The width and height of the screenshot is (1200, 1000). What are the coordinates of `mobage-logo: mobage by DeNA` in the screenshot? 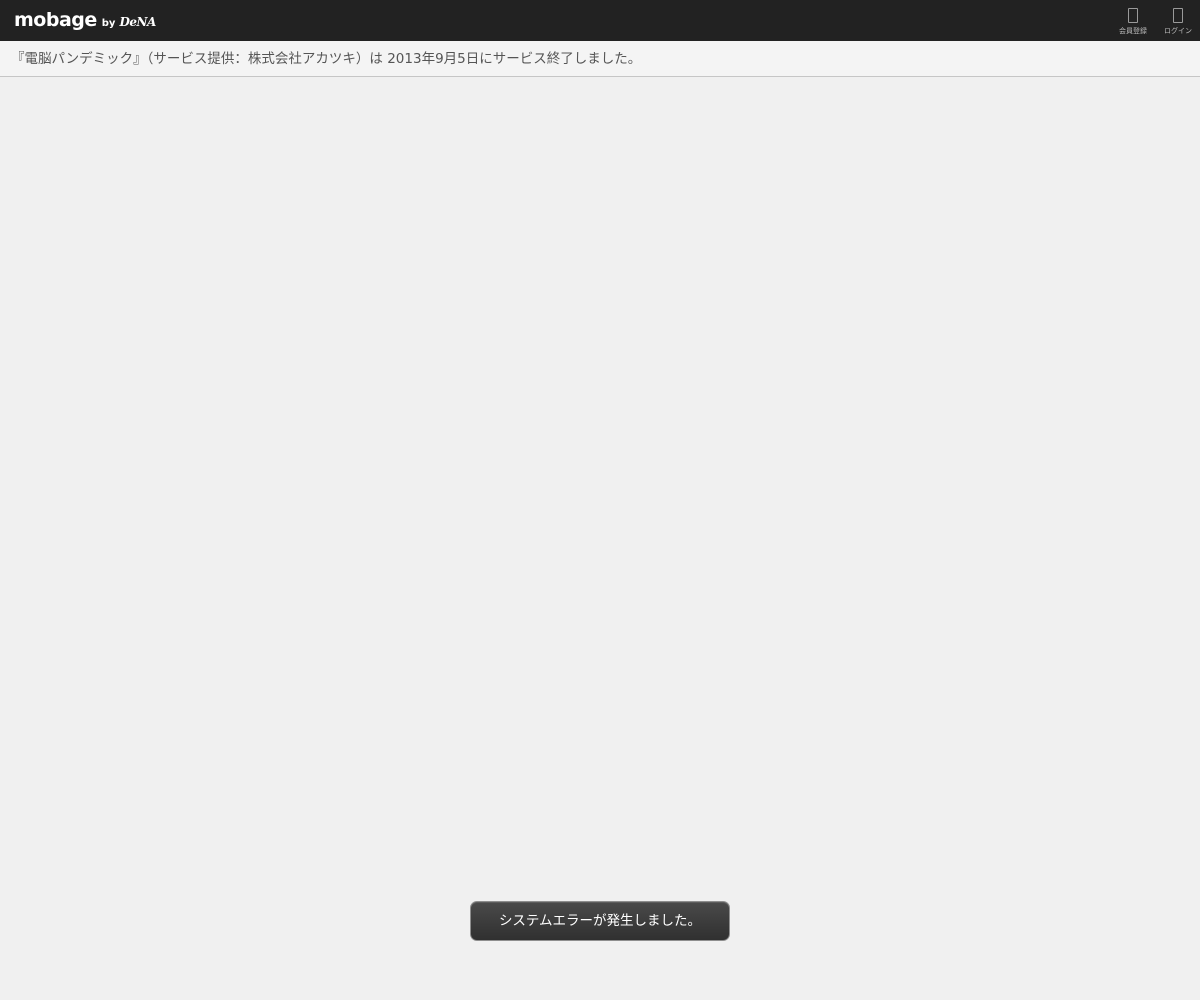 It's located at (85, 20).